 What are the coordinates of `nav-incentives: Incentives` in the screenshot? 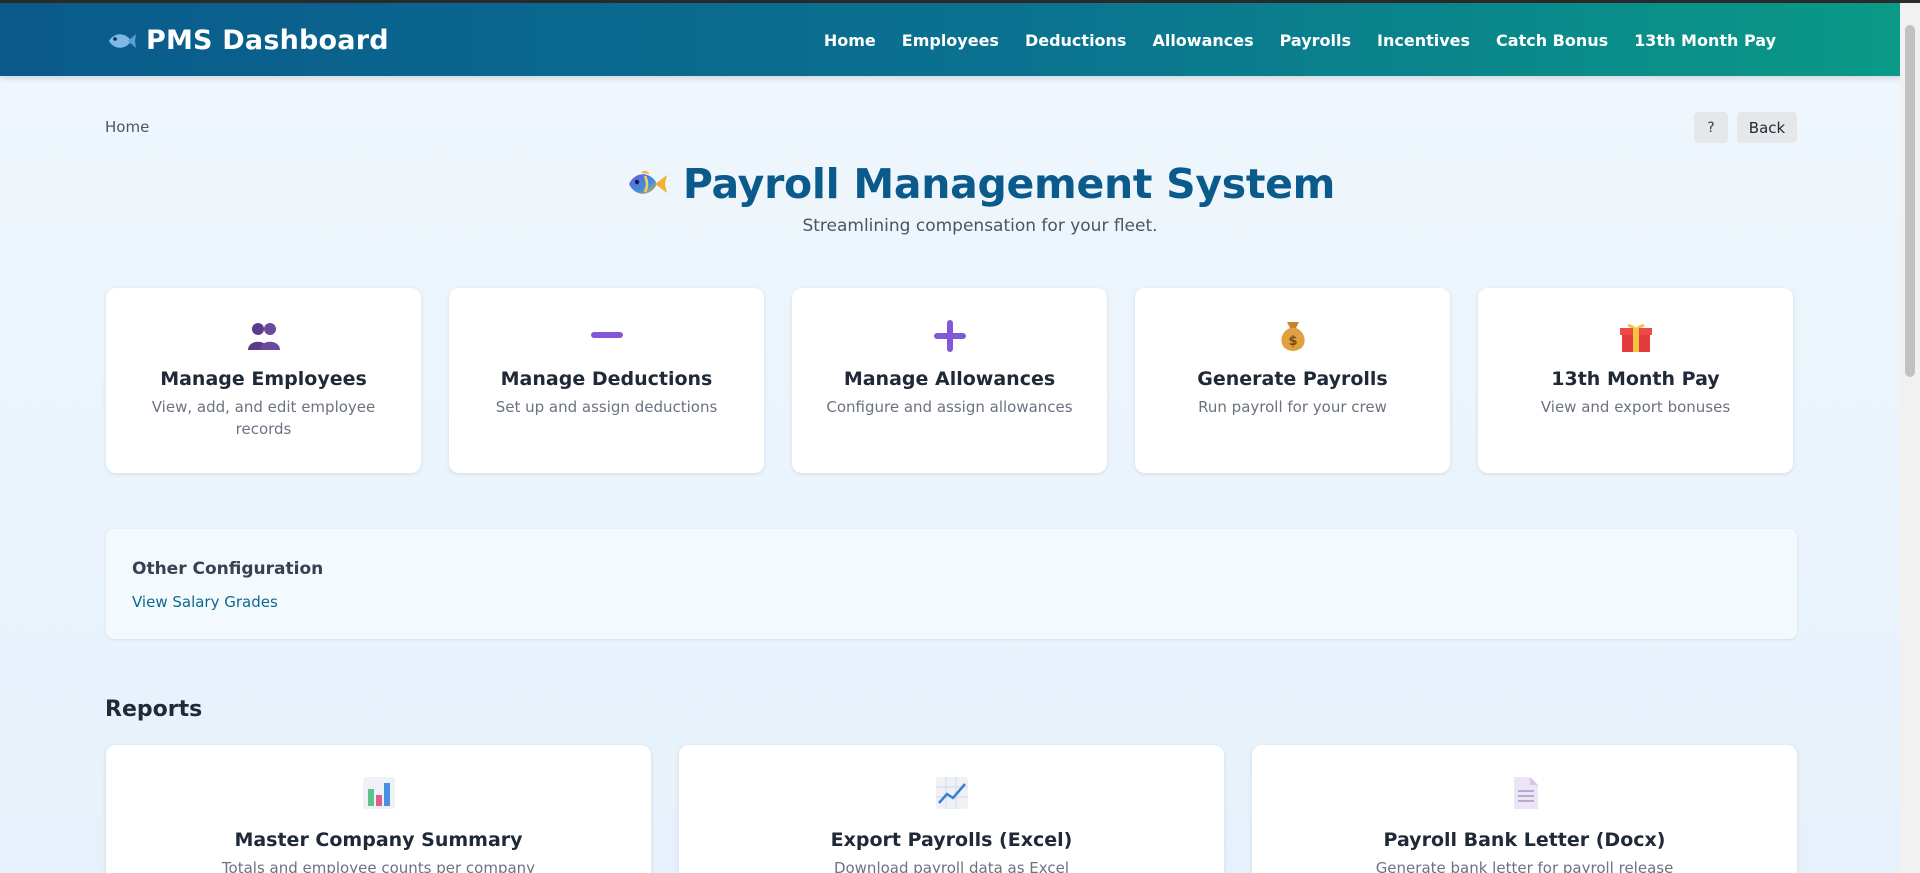 It's located at (1423, 40).